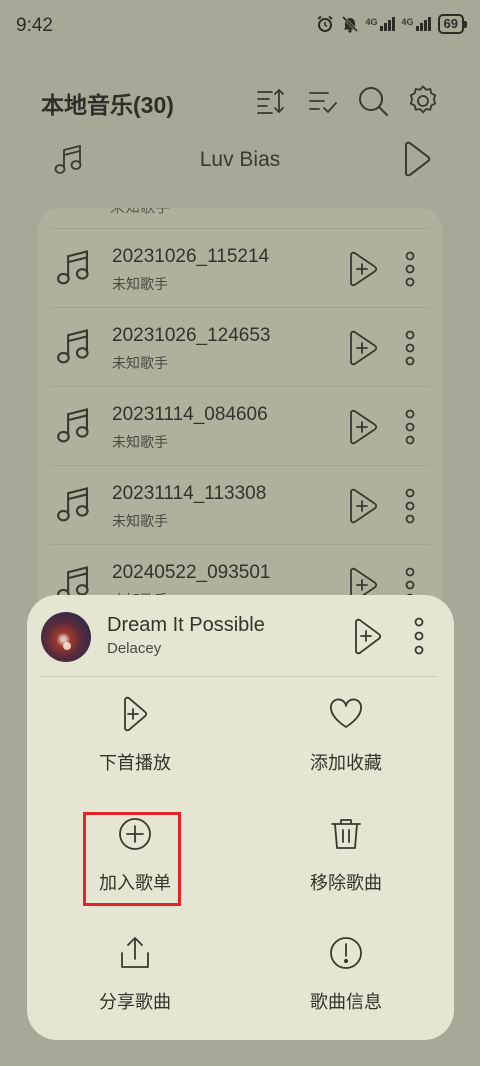 This screenshot has height=1066, width=480. Describe the element at coordinates (107, 105) in the screenshot. I see `page-title: 本地音乐(30)` at that location.